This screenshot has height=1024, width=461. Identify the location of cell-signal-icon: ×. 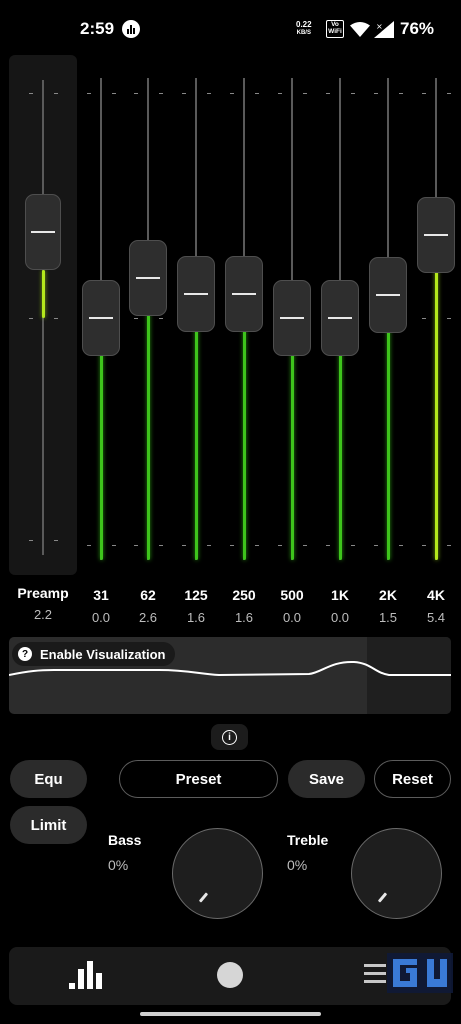
(384, 29).